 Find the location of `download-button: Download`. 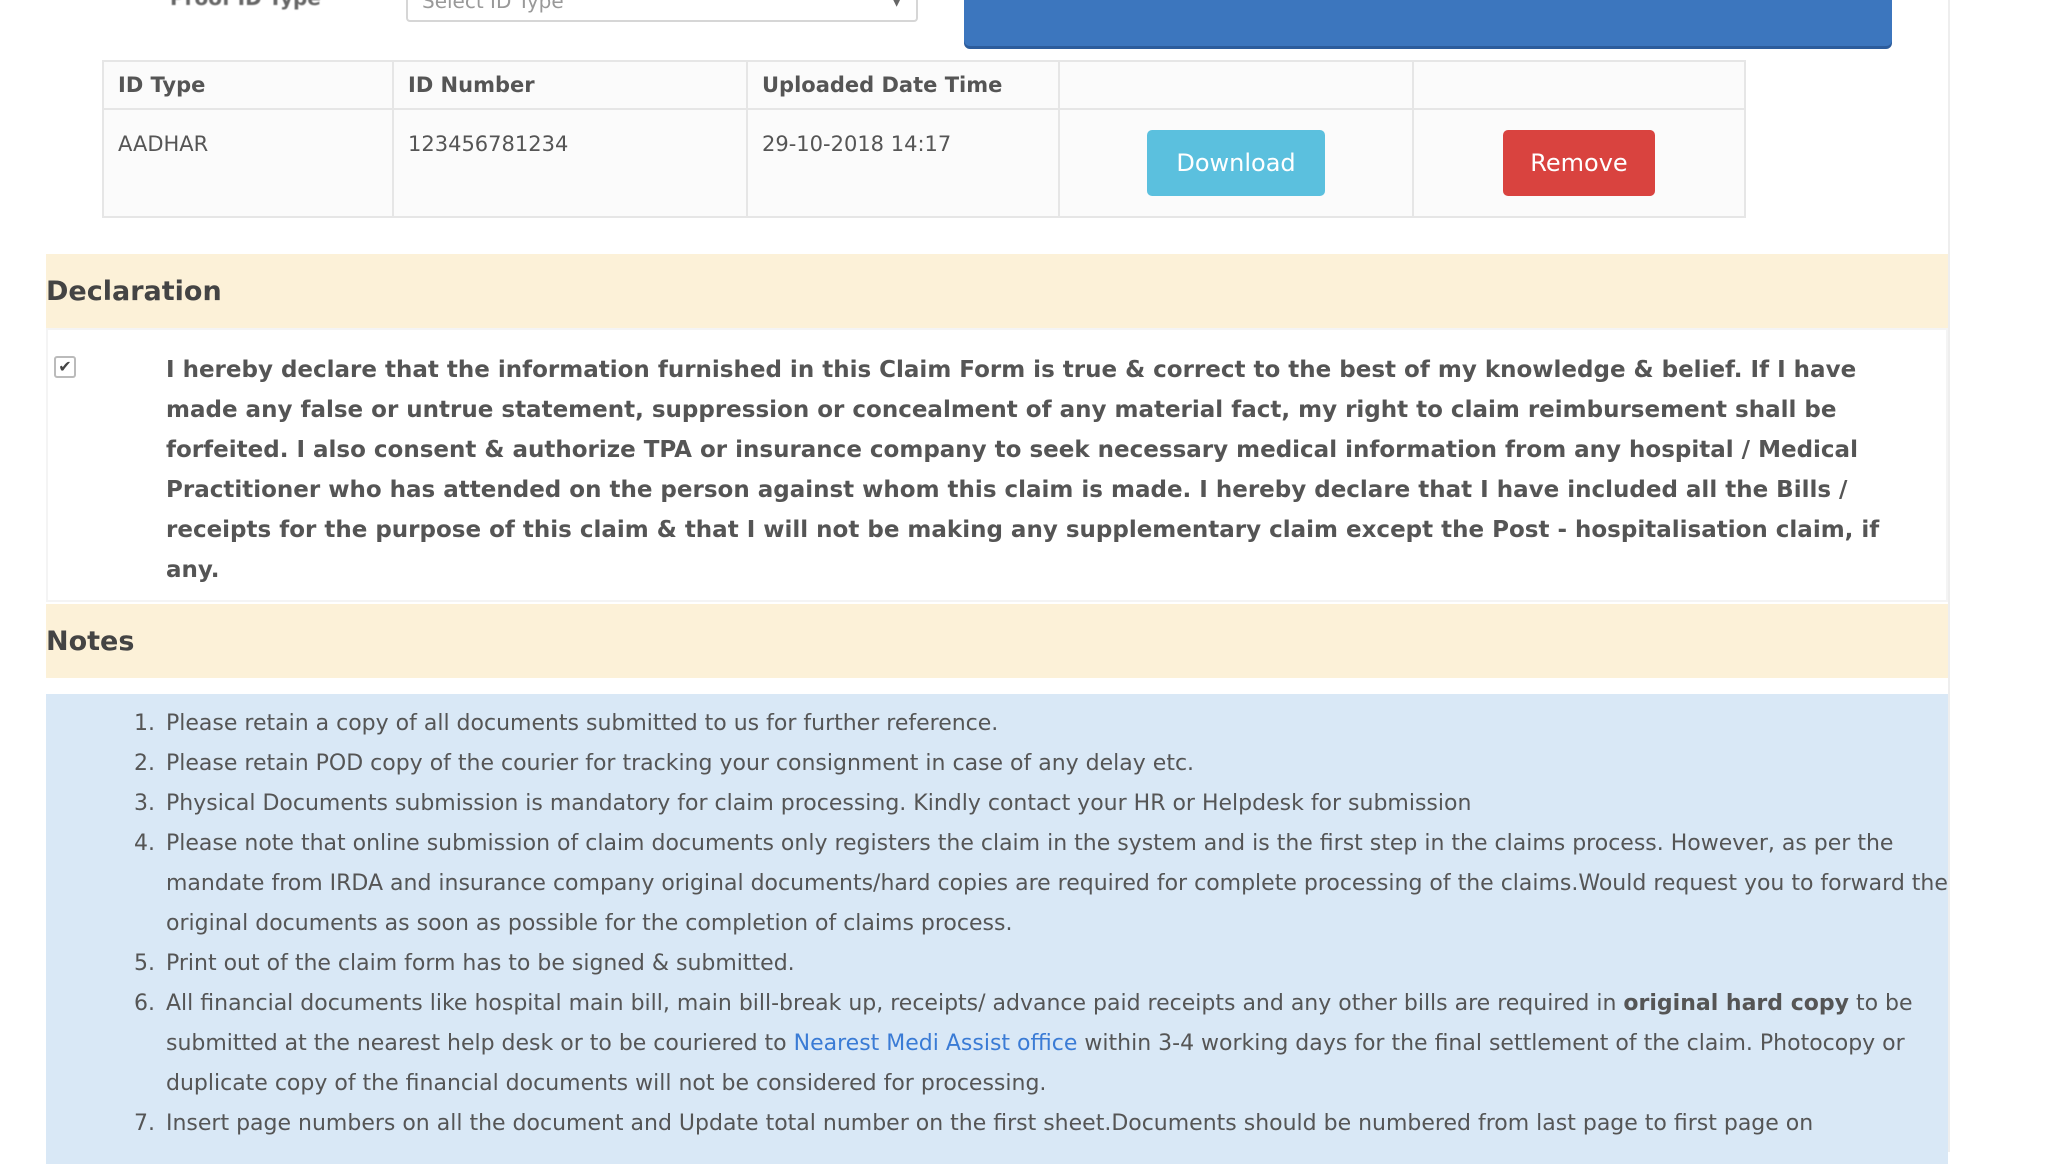

download-button: Download is located at coordinates (1236, 163).